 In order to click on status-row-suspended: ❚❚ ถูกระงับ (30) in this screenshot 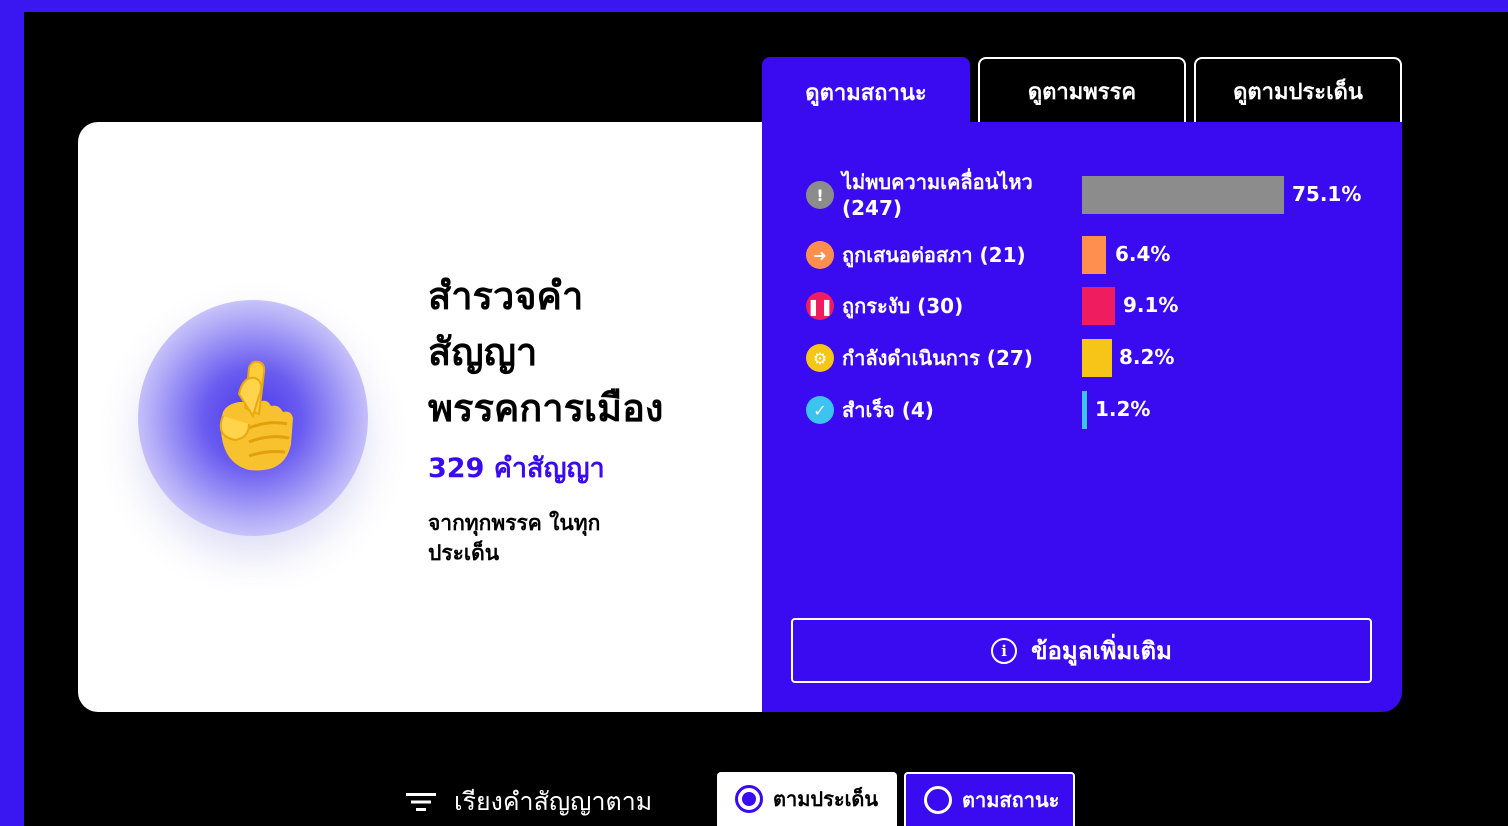, I will do `click(939, 306)`.